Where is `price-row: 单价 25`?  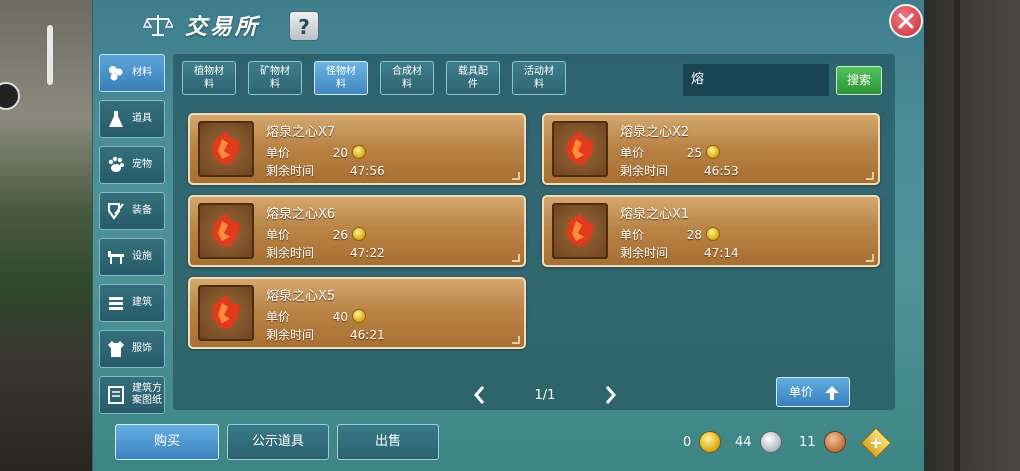
price-row: 单价 25 is located at coordinates (670, 152).